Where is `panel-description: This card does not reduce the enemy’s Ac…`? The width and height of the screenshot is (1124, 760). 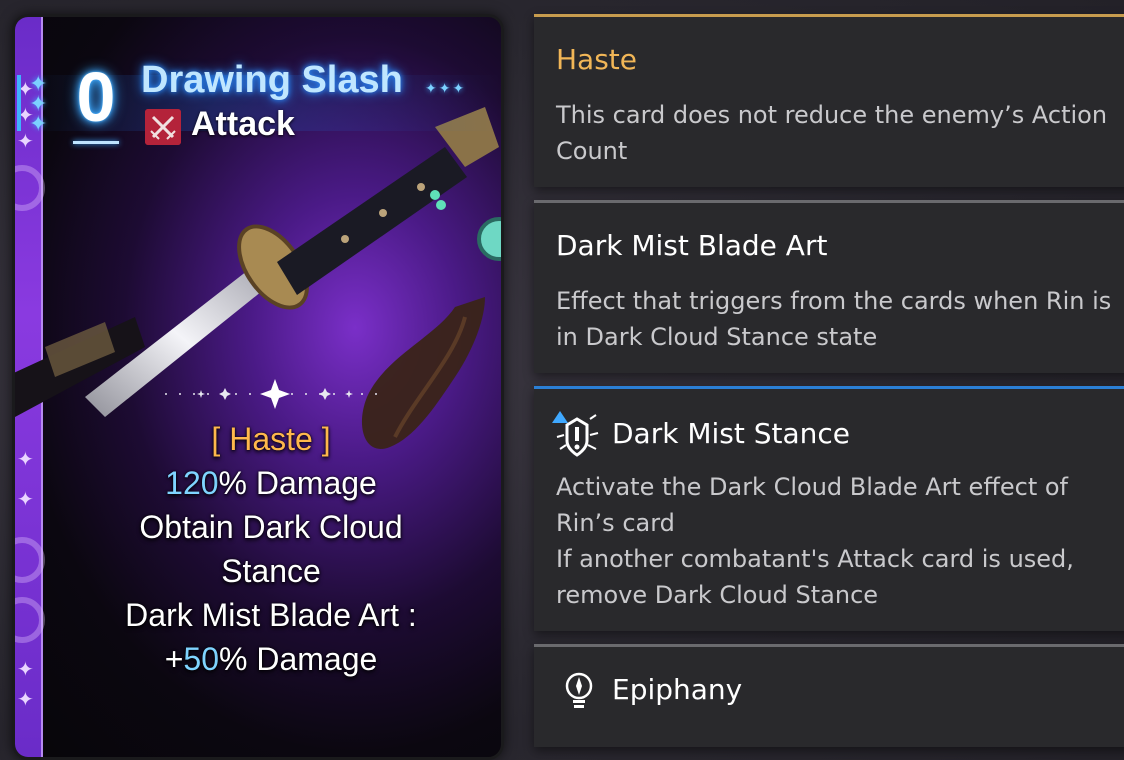 panel-description: This card does not reduce the enemy’s Ac… is located at coordinates (832, 133).